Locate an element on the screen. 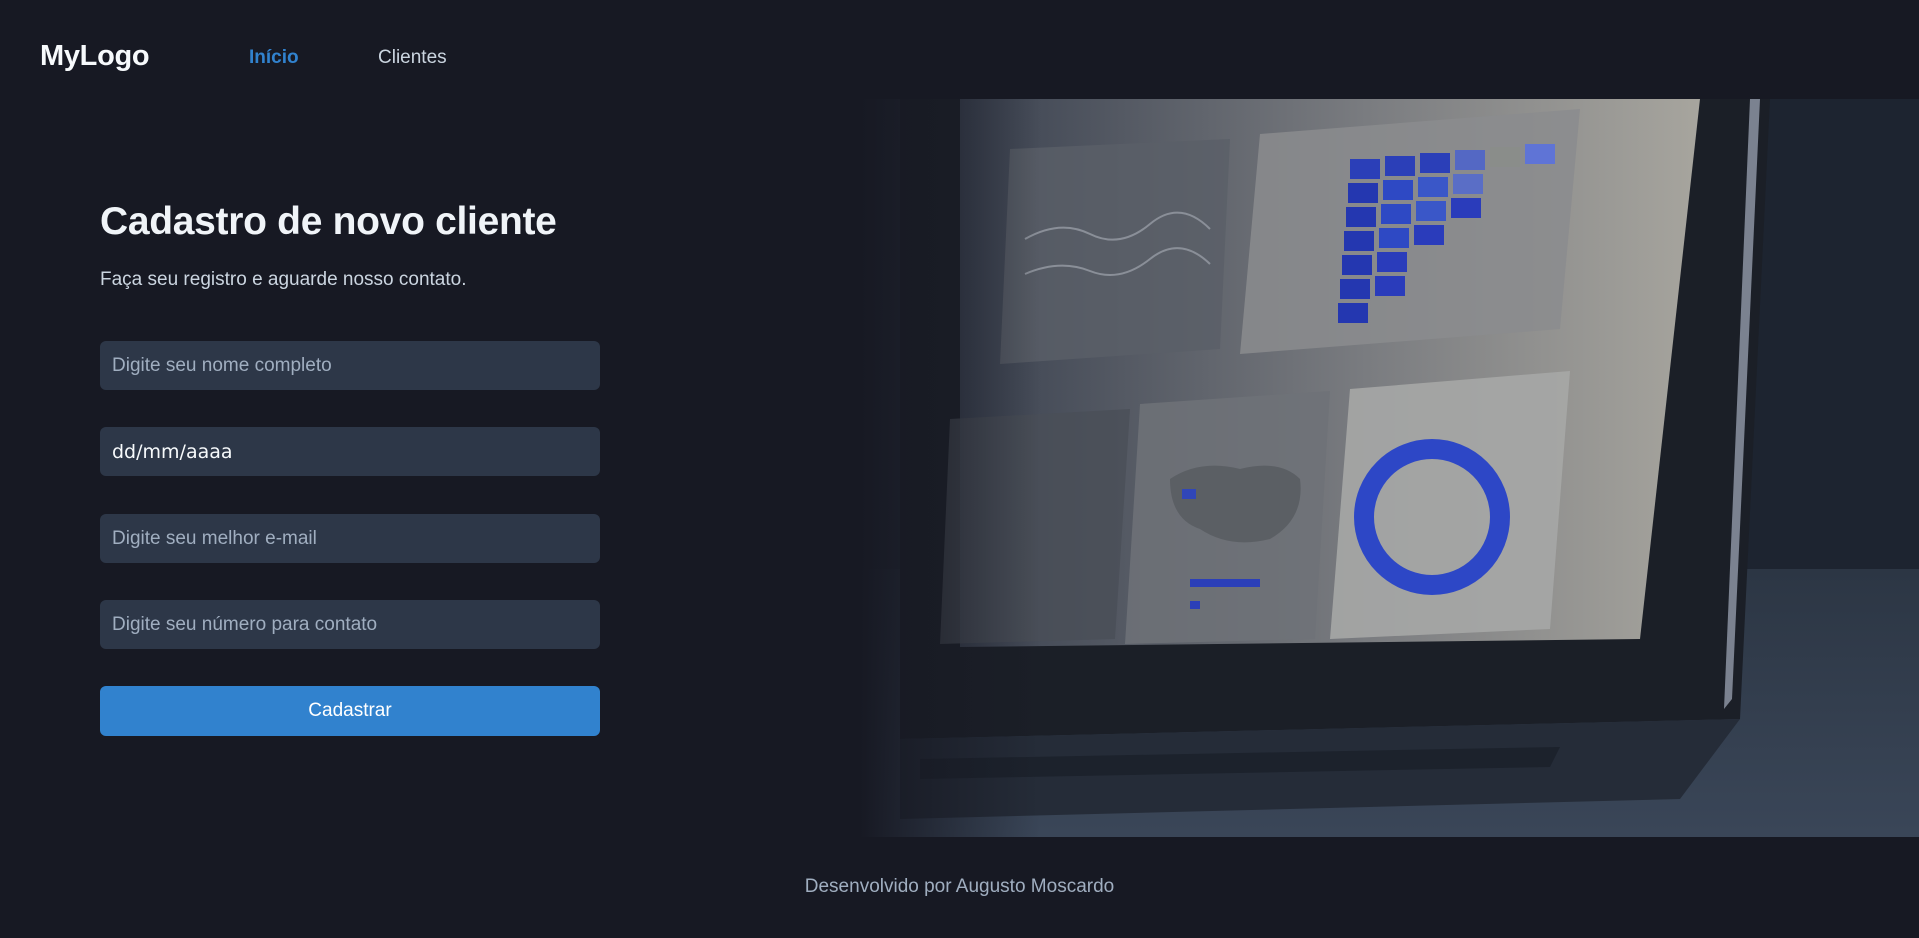  nav-link-inicio: Início is located at coordinates (274, 58).